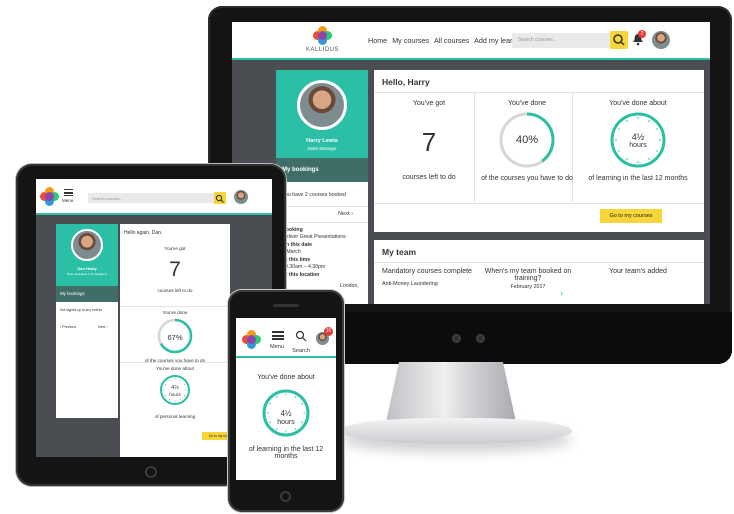 The image size is (734, 514). Describe the element at coordinates (278, 335) in the screenshot. I see `hamburger-icon` at that location.